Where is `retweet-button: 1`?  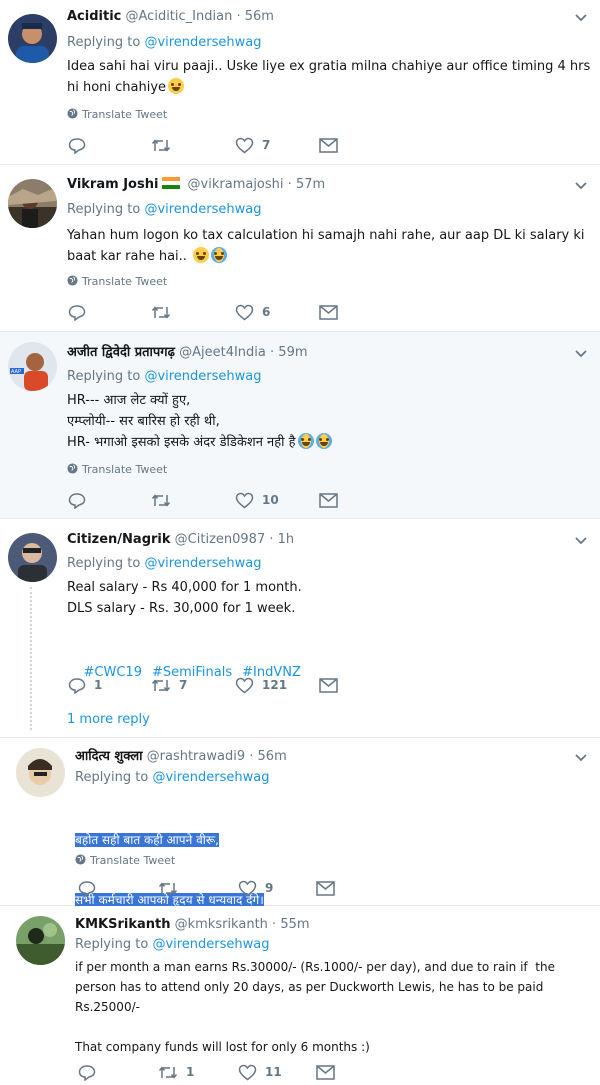
retweet-button: 1 is located at coordinates (176, 1072).